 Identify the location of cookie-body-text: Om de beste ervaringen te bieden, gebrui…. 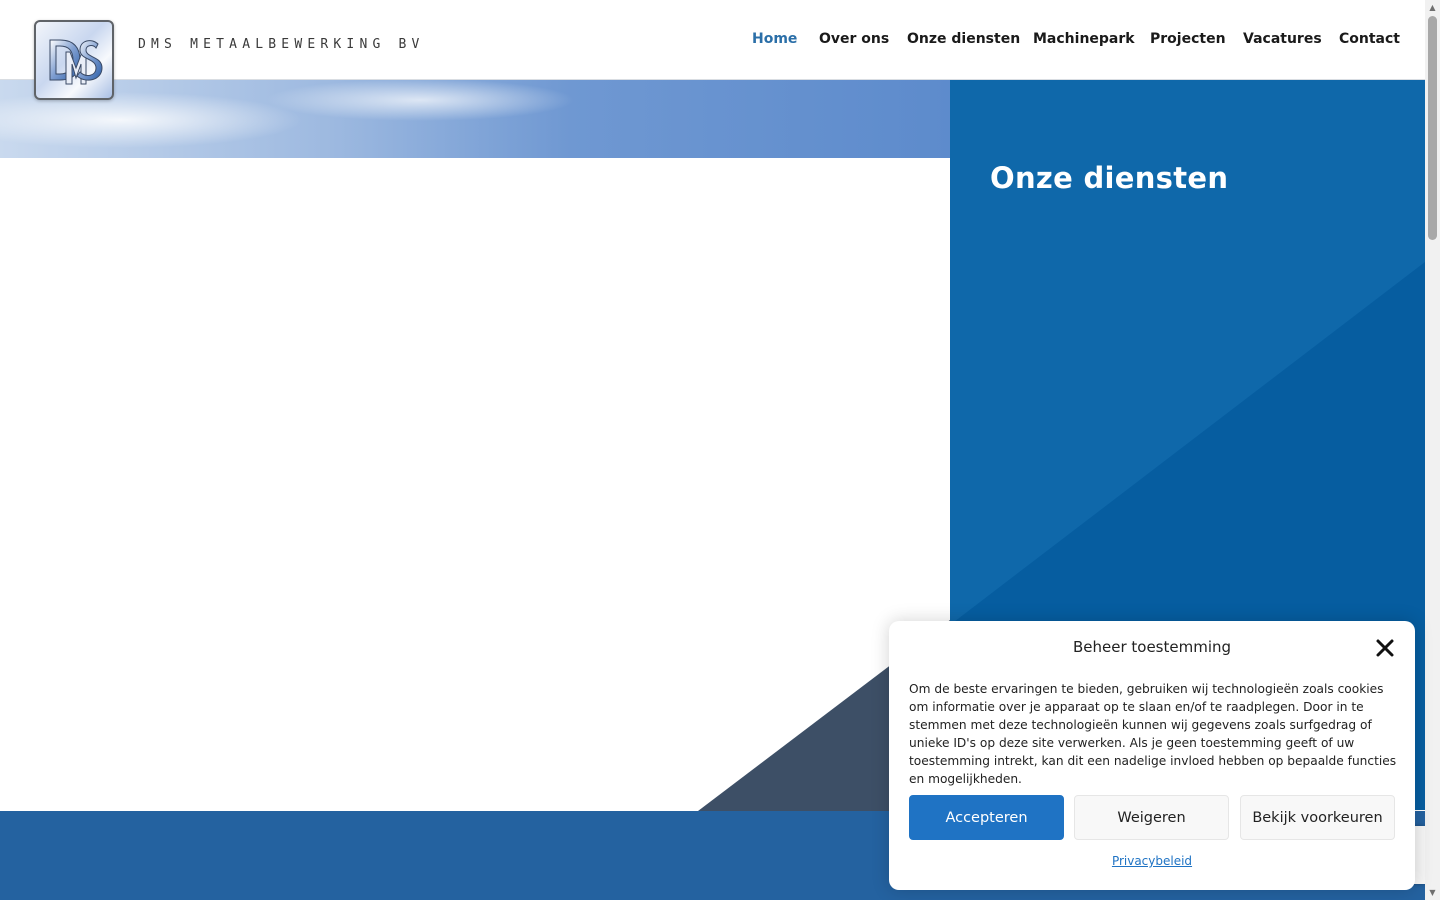
(1153, 734).